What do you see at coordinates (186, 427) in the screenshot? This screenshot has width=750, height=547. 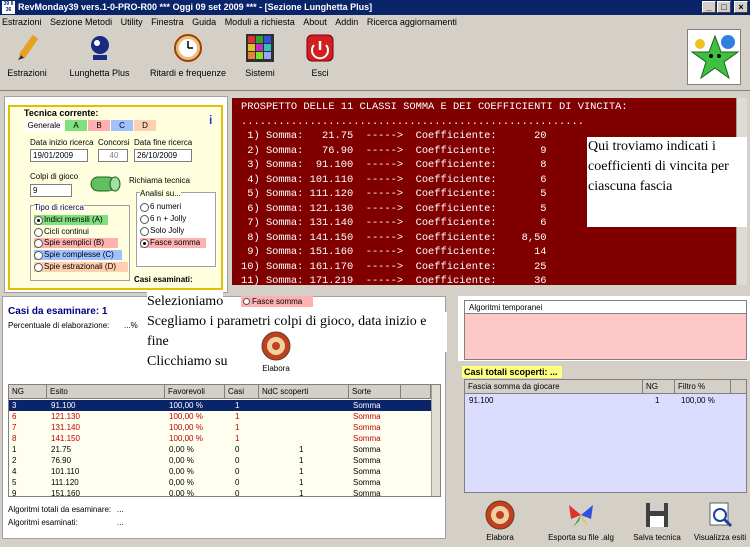 I see `table-cell: 100,00 %` at bounding box center [186, 427].